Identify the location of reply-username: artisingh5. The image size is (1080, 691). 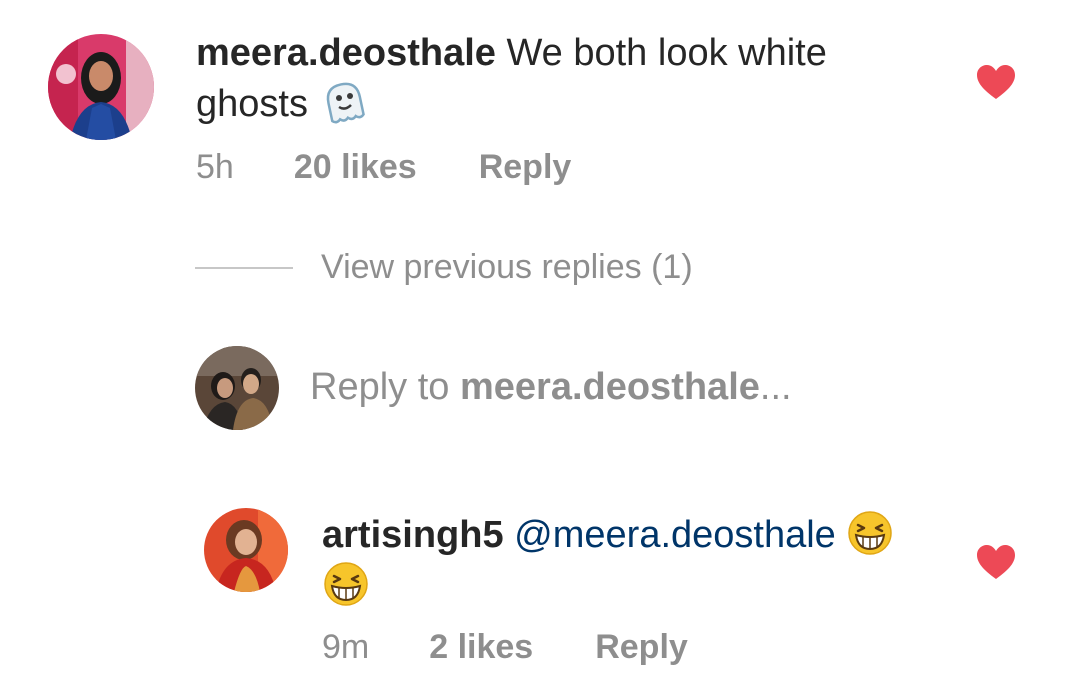
(413, 535).